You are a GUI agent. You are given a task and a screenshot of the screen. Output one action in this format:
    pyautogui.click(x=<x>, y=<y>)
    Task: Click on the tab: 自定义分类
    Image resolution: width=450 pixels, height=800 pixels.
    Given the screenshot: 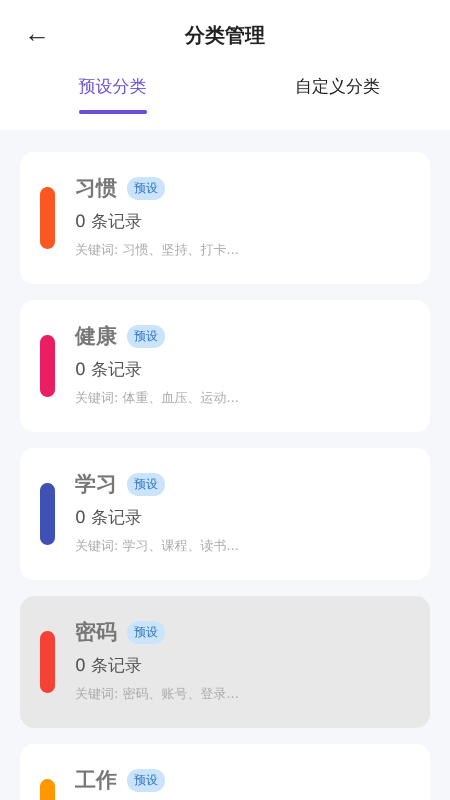 What is the action you would take?
    pyautogui.click(x=337, y=100)
    